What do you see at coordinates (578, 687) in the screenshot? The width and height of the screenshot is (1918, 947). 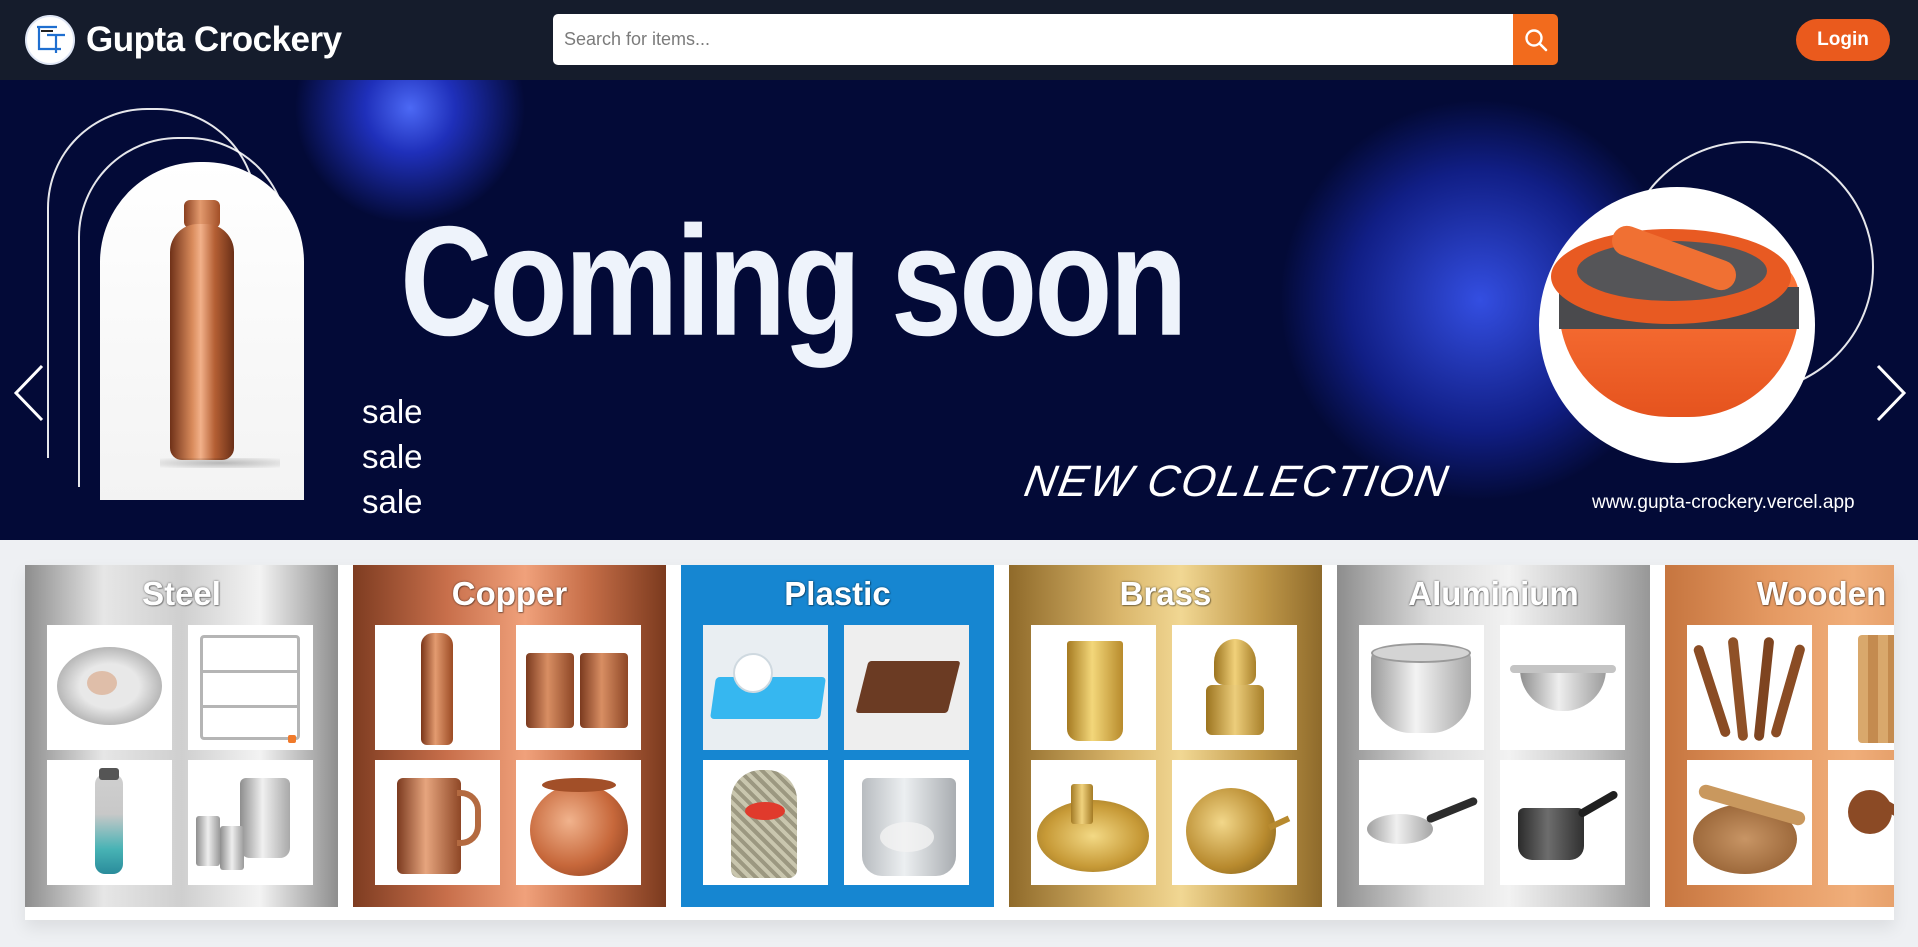 I see `copper-tumblers-image` at bounding box center [578, 687].